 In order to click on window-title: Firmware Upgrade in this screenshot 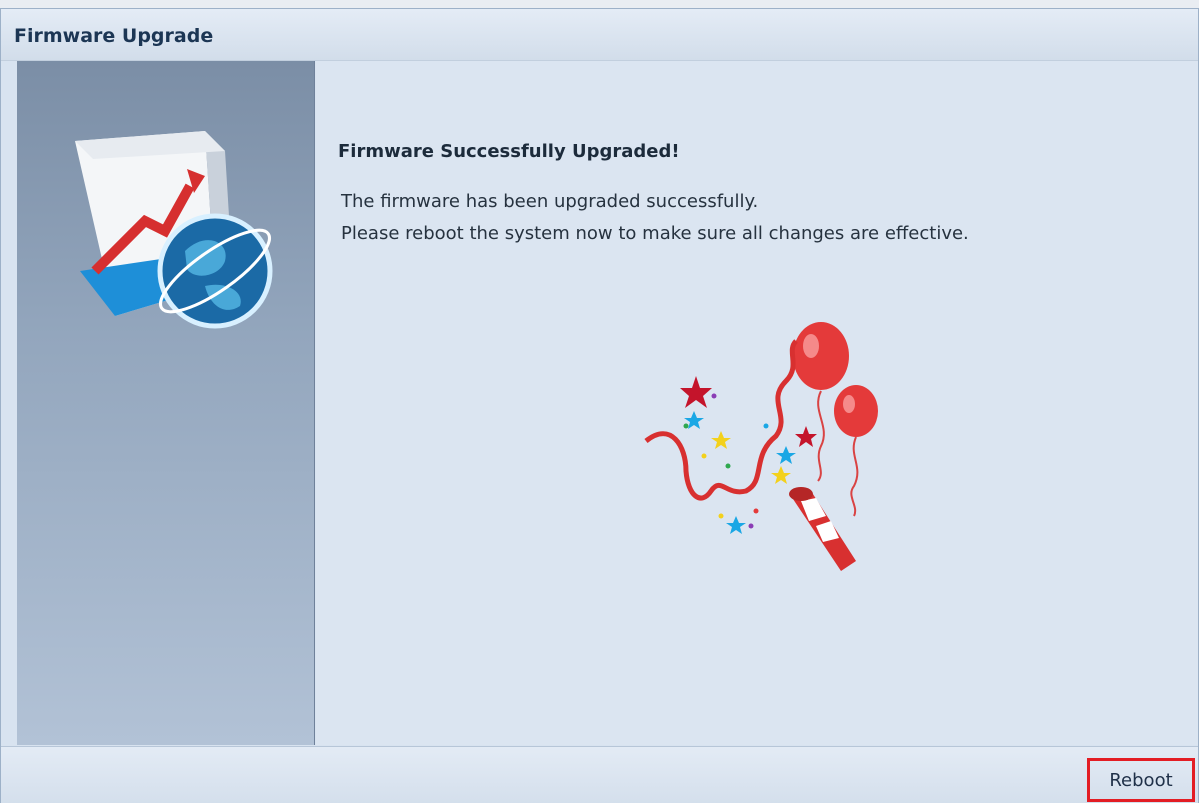, I will do `click(114, 36)`.